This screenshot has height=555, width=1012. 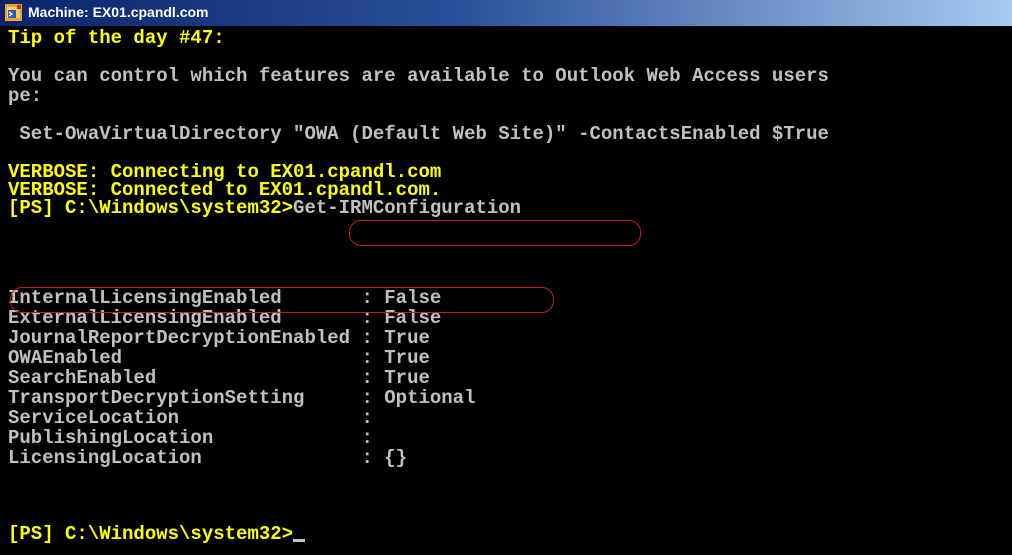 What do you see at coordinates (185, 358) in the screenshot?
I see `property-name: OWAEnabled` at bounding box center [185, 358].